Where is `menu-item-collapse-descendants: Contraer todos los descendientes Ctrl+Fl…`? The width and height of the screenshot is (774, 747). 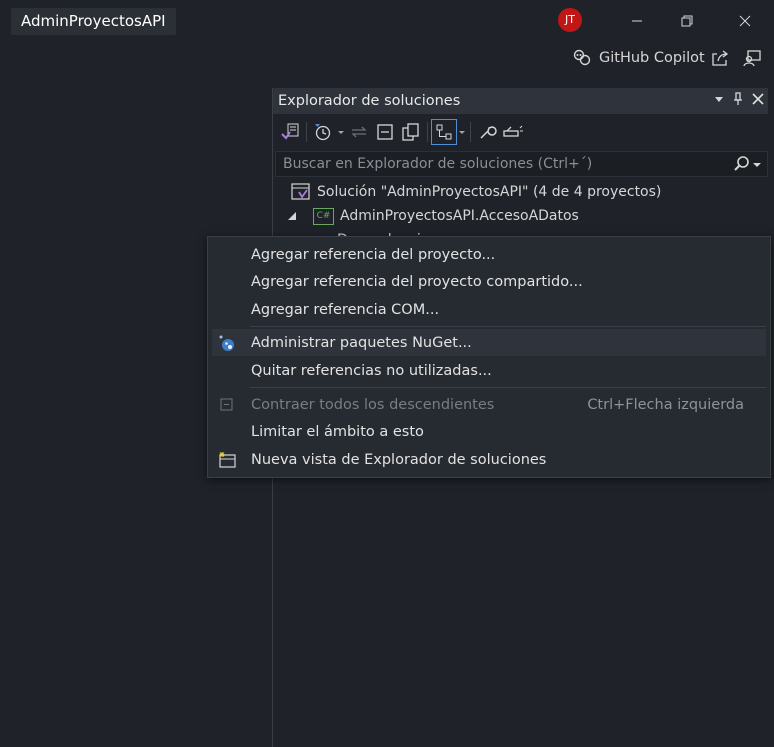
menu-item-collapse-descendants: Contraer todos los descendientes Ctrl+Fl… is located at coordinates (489, 404).